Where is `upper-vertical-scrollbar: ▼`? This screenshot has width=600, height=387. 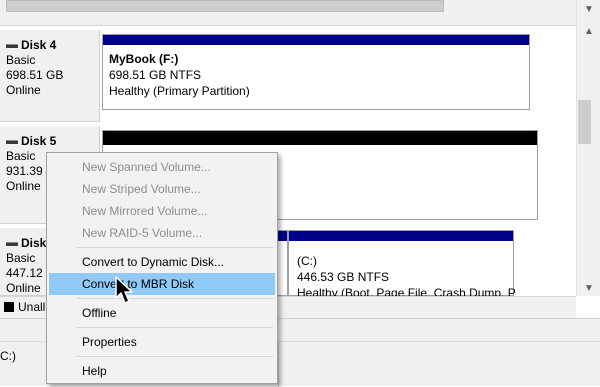 upper-vertical-scrollbar: ▼ is located at coordinates (588, 13).